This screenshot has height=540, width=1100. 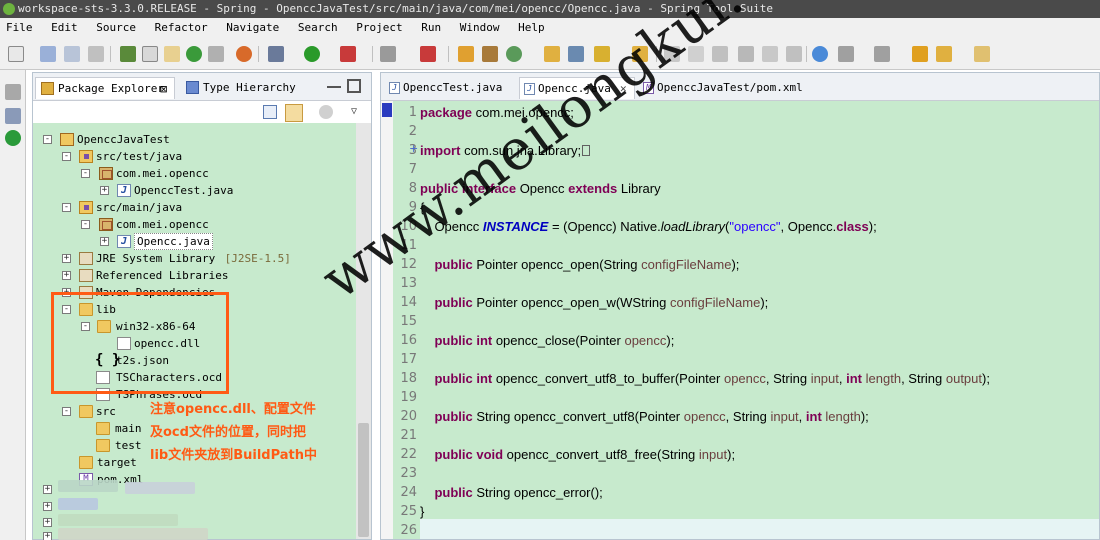 I want to click on open-file-icon, so click(x=576, y=54).